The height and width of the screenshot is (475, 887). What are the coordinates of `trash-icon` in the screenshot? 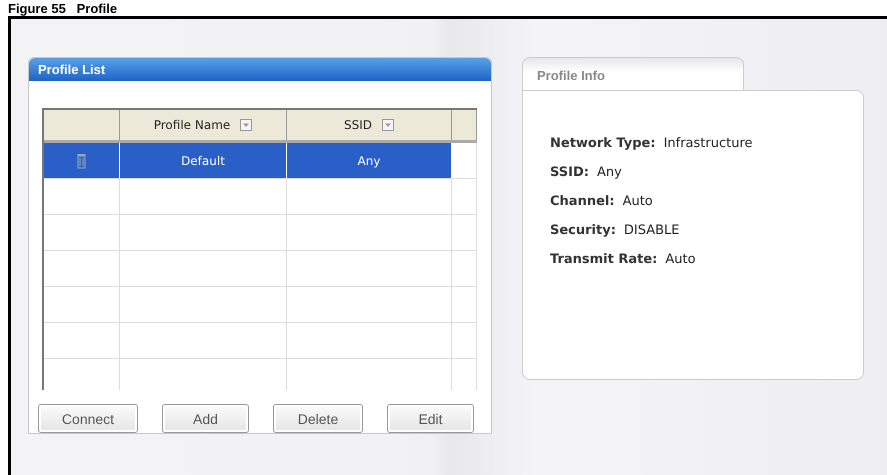 It's located at (81, 160).